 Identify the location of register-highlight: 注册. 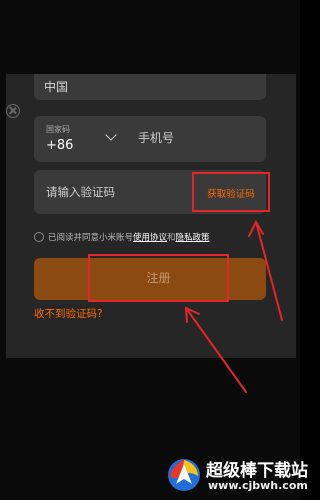
(158, 278).